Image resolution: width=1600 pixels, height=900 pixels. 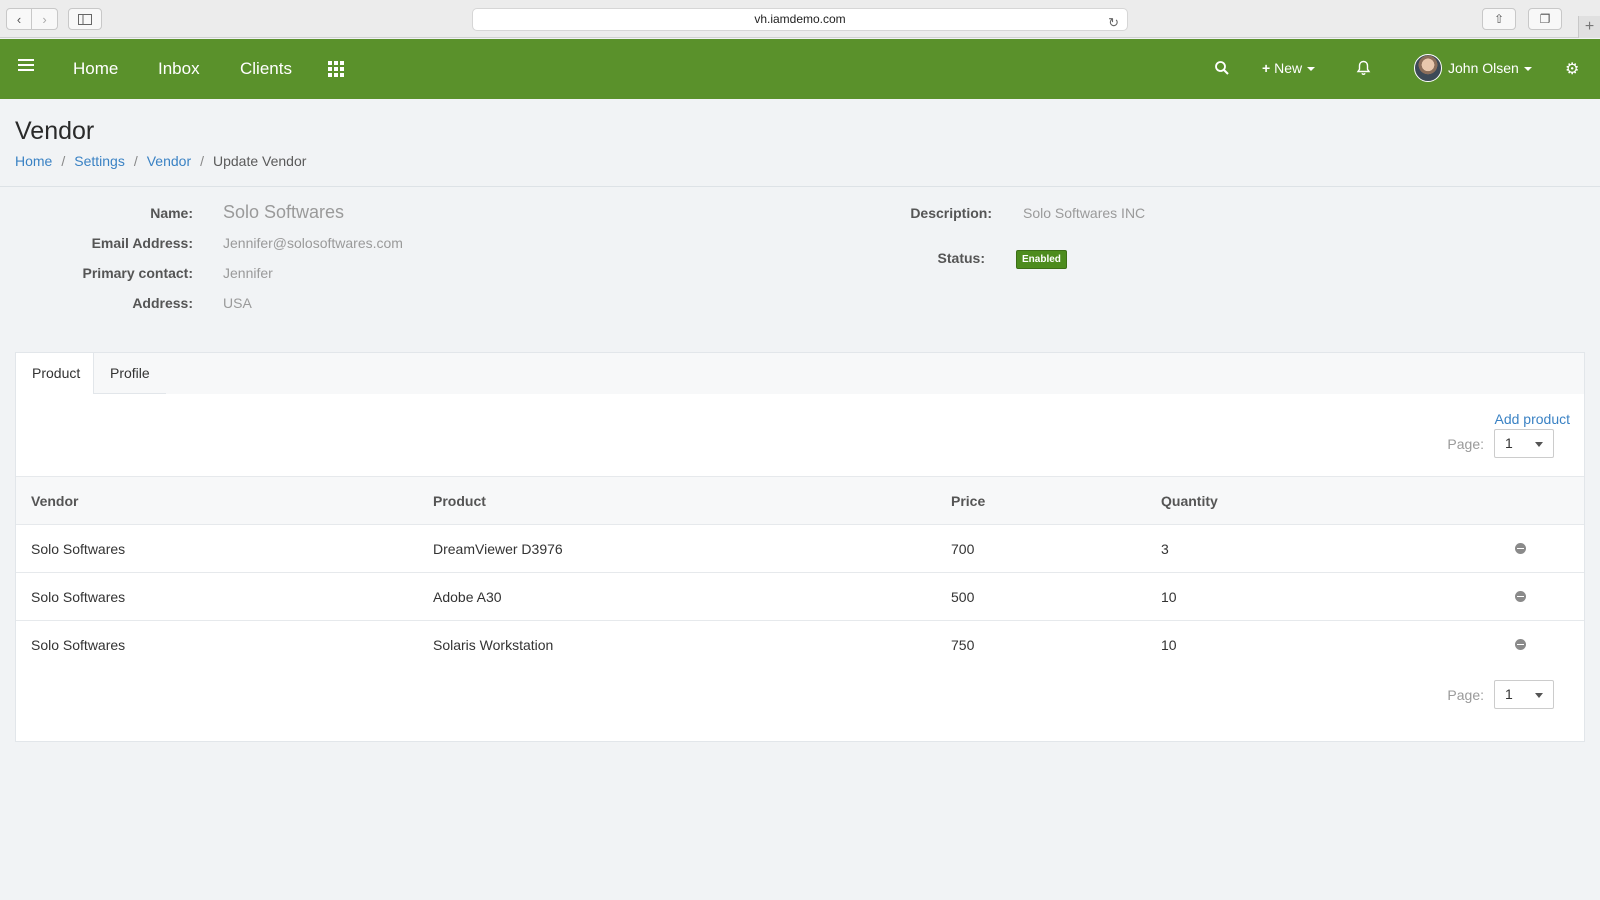 What do you see at coordinates (1499, 19) in the screenshot?
I see `share-icon: ⇧` at bounding box center [1499, 19].